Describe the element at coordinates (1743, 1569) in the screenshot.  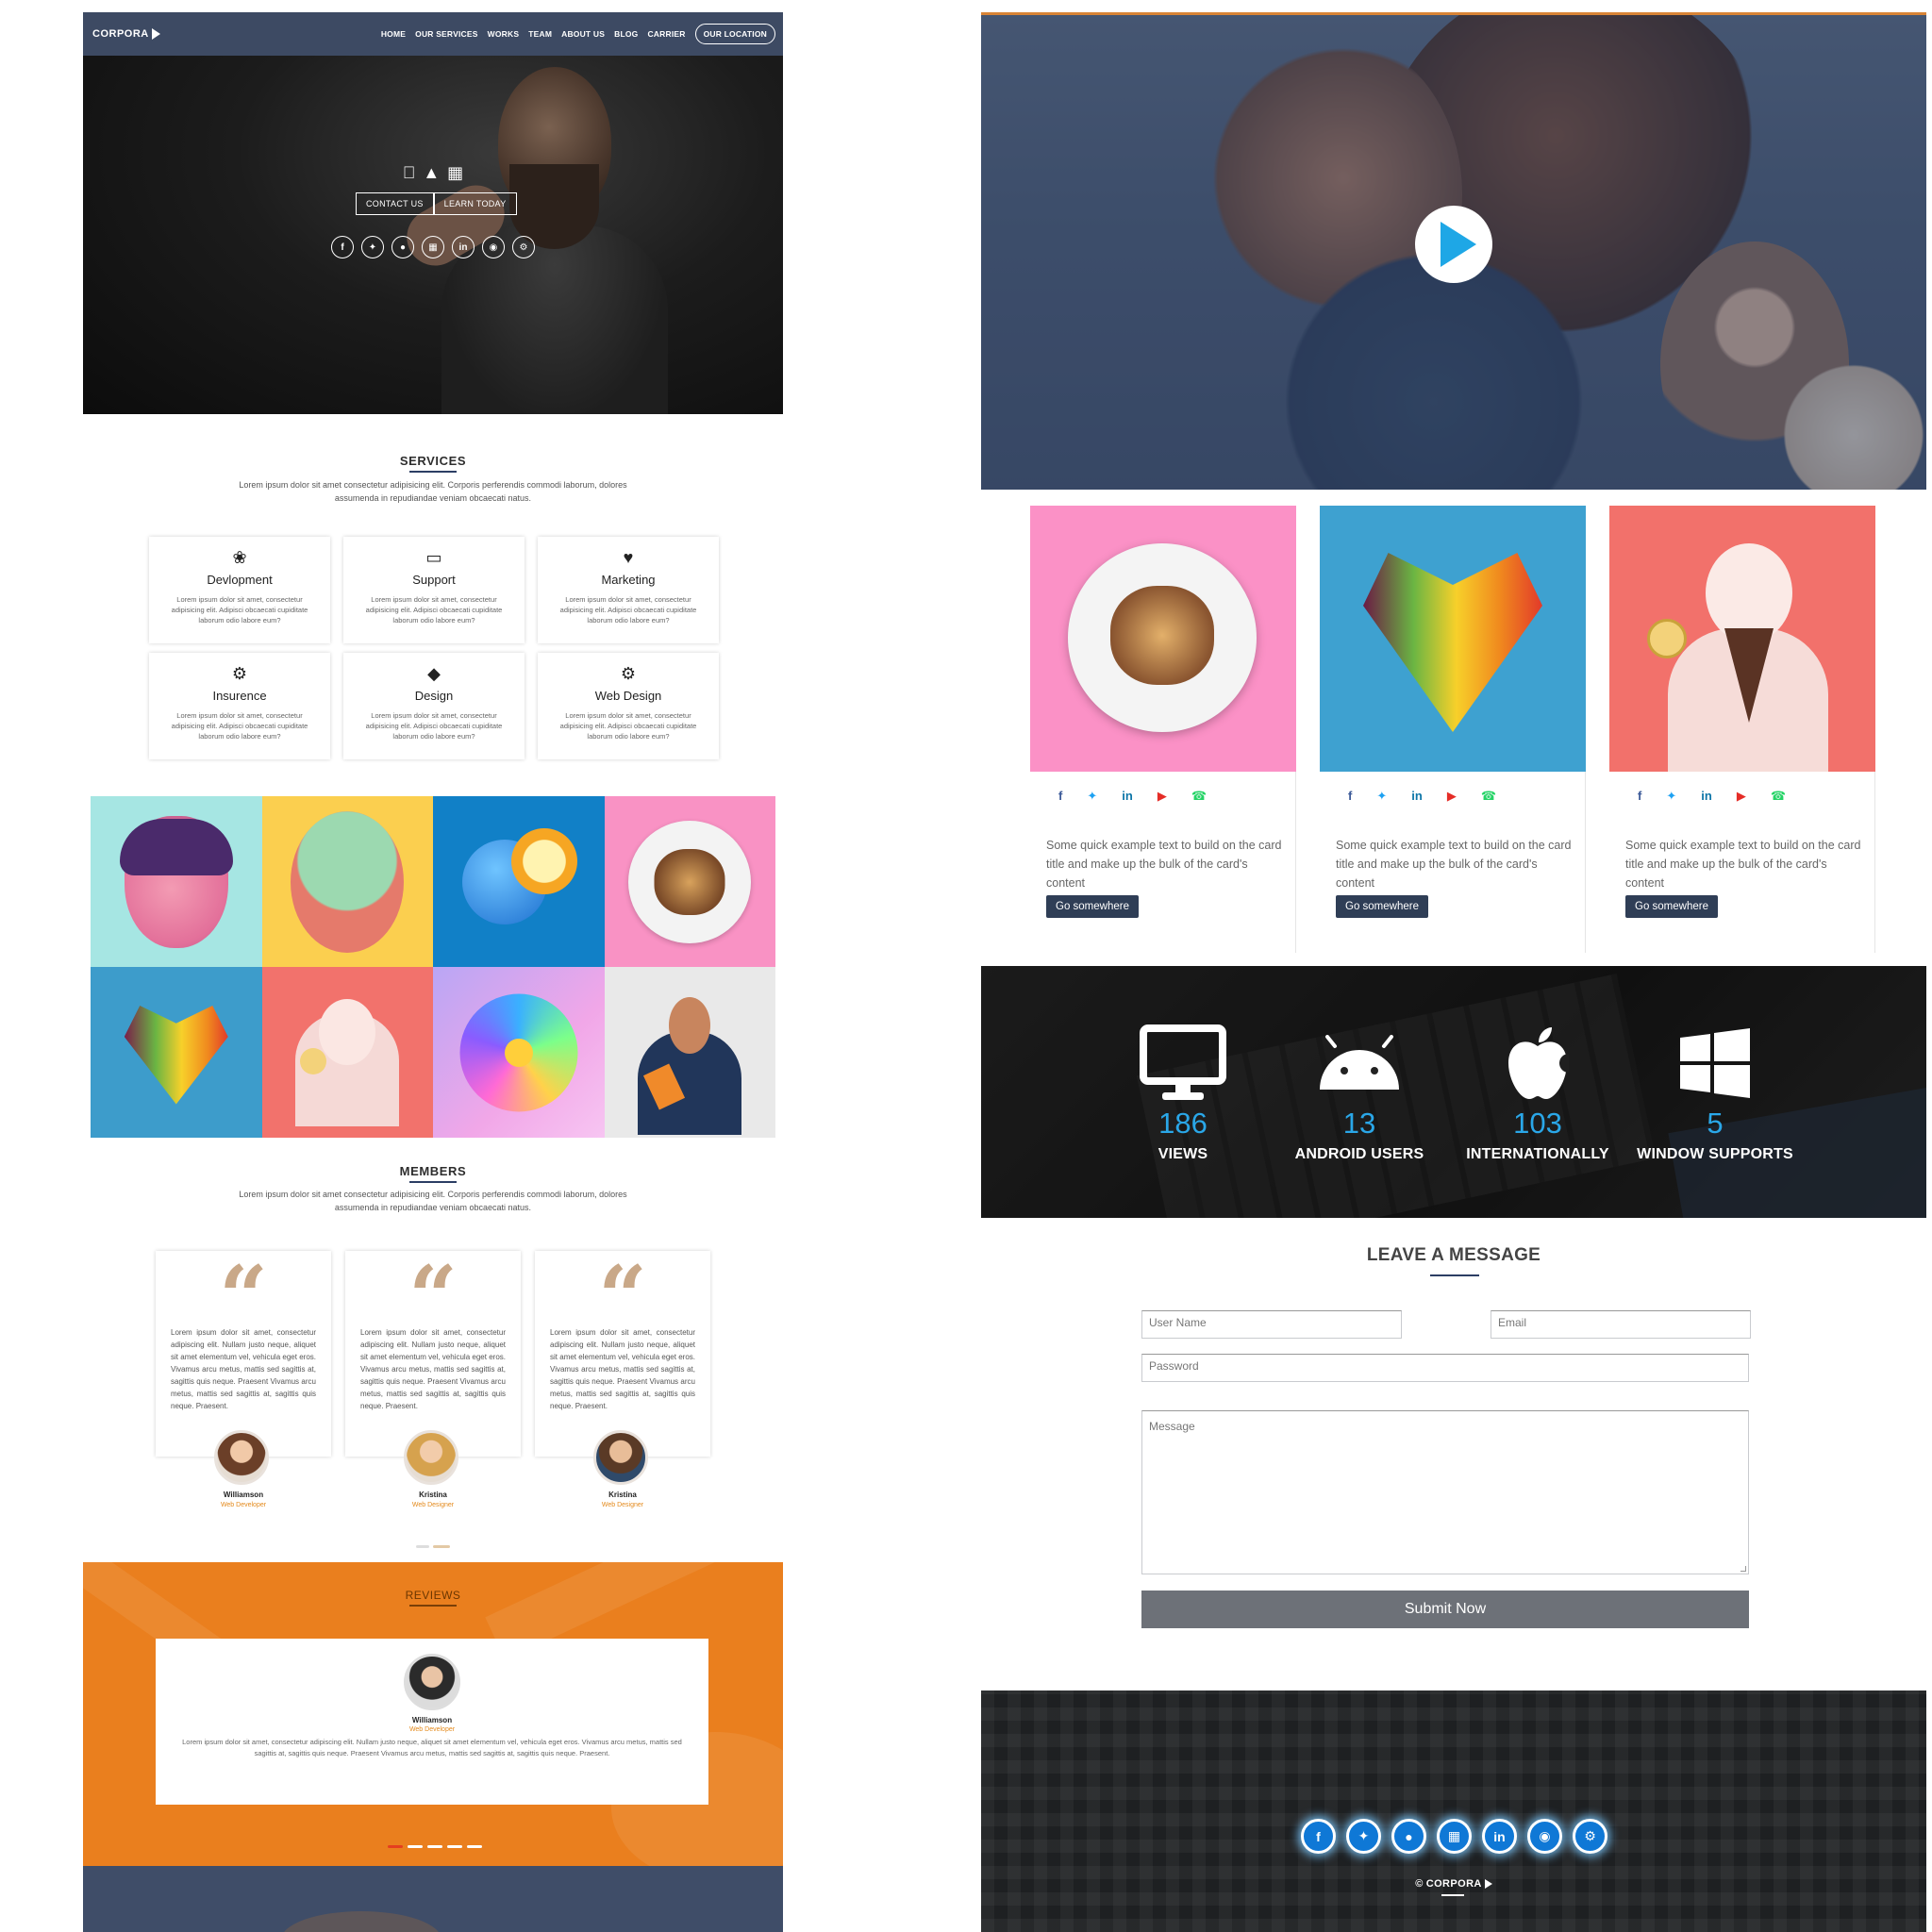
I see `textarea-resize-handle` at that location.